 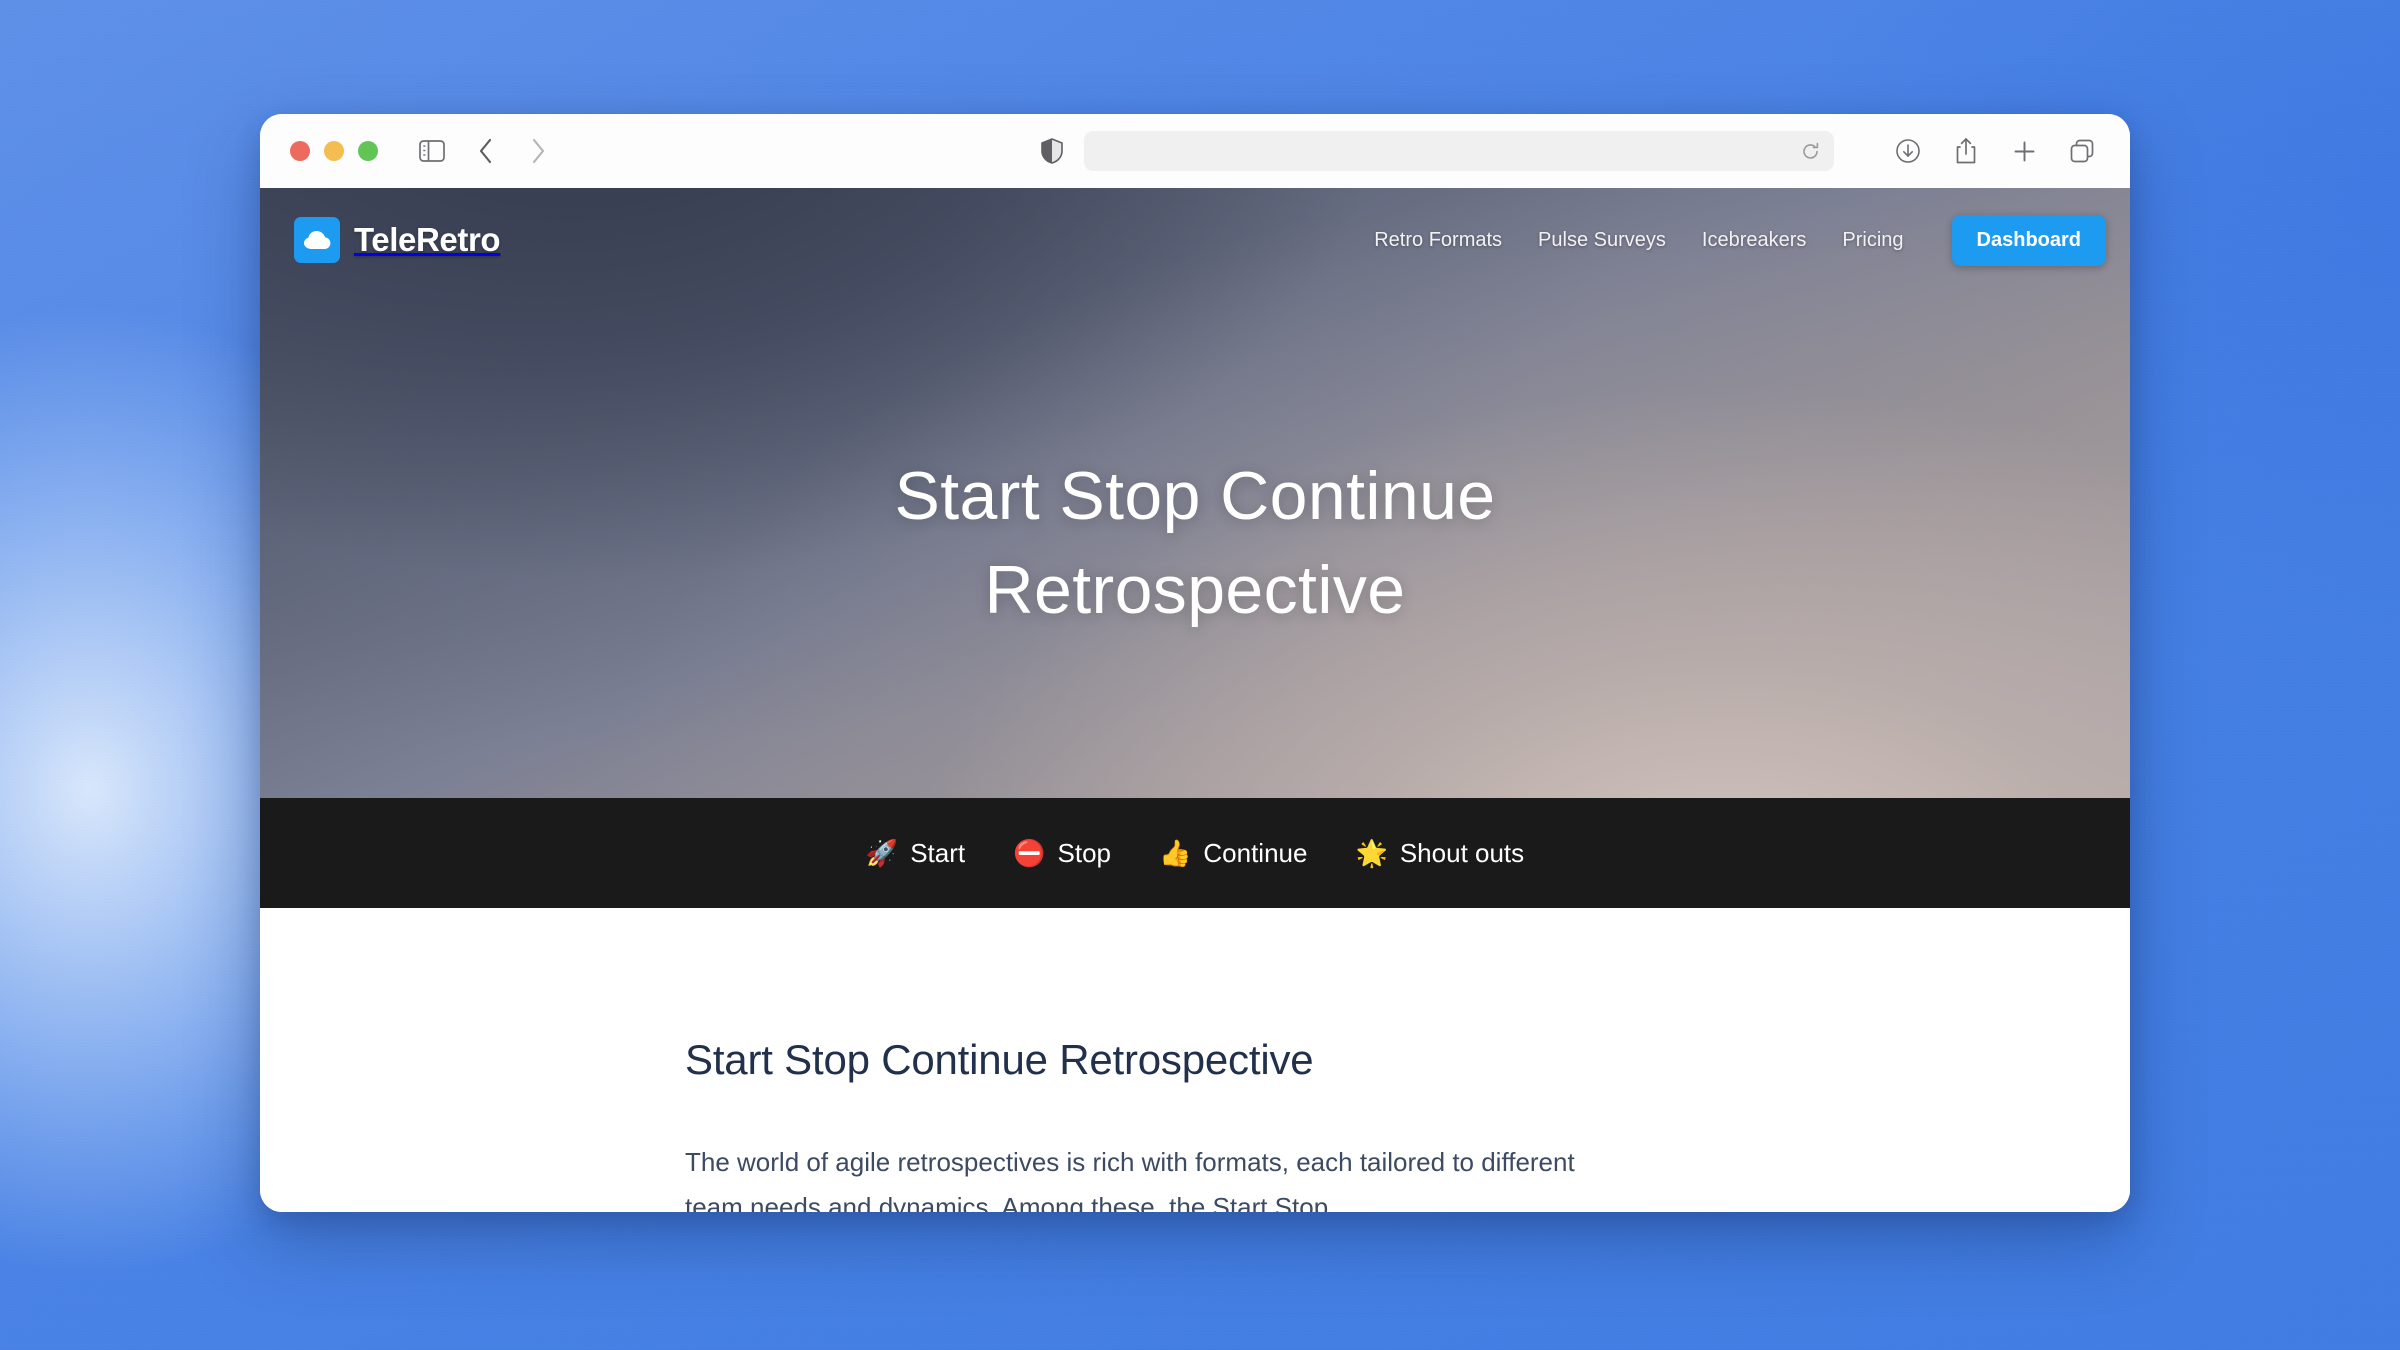 I want to click on article-heading: Start Stop Continue Retrospective, so click(x=999, y=1059).